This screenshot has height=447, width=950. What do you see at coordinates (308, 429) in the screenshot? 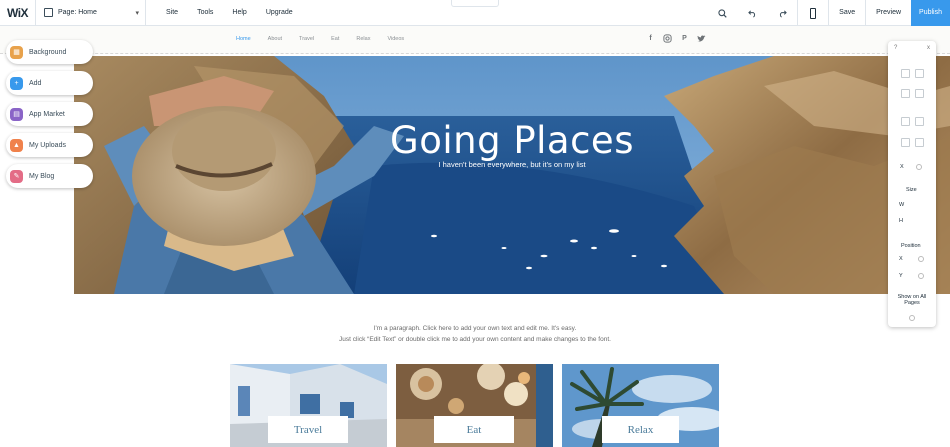
I see `card-travel-label: Travel` at bounding box center [308, 429].